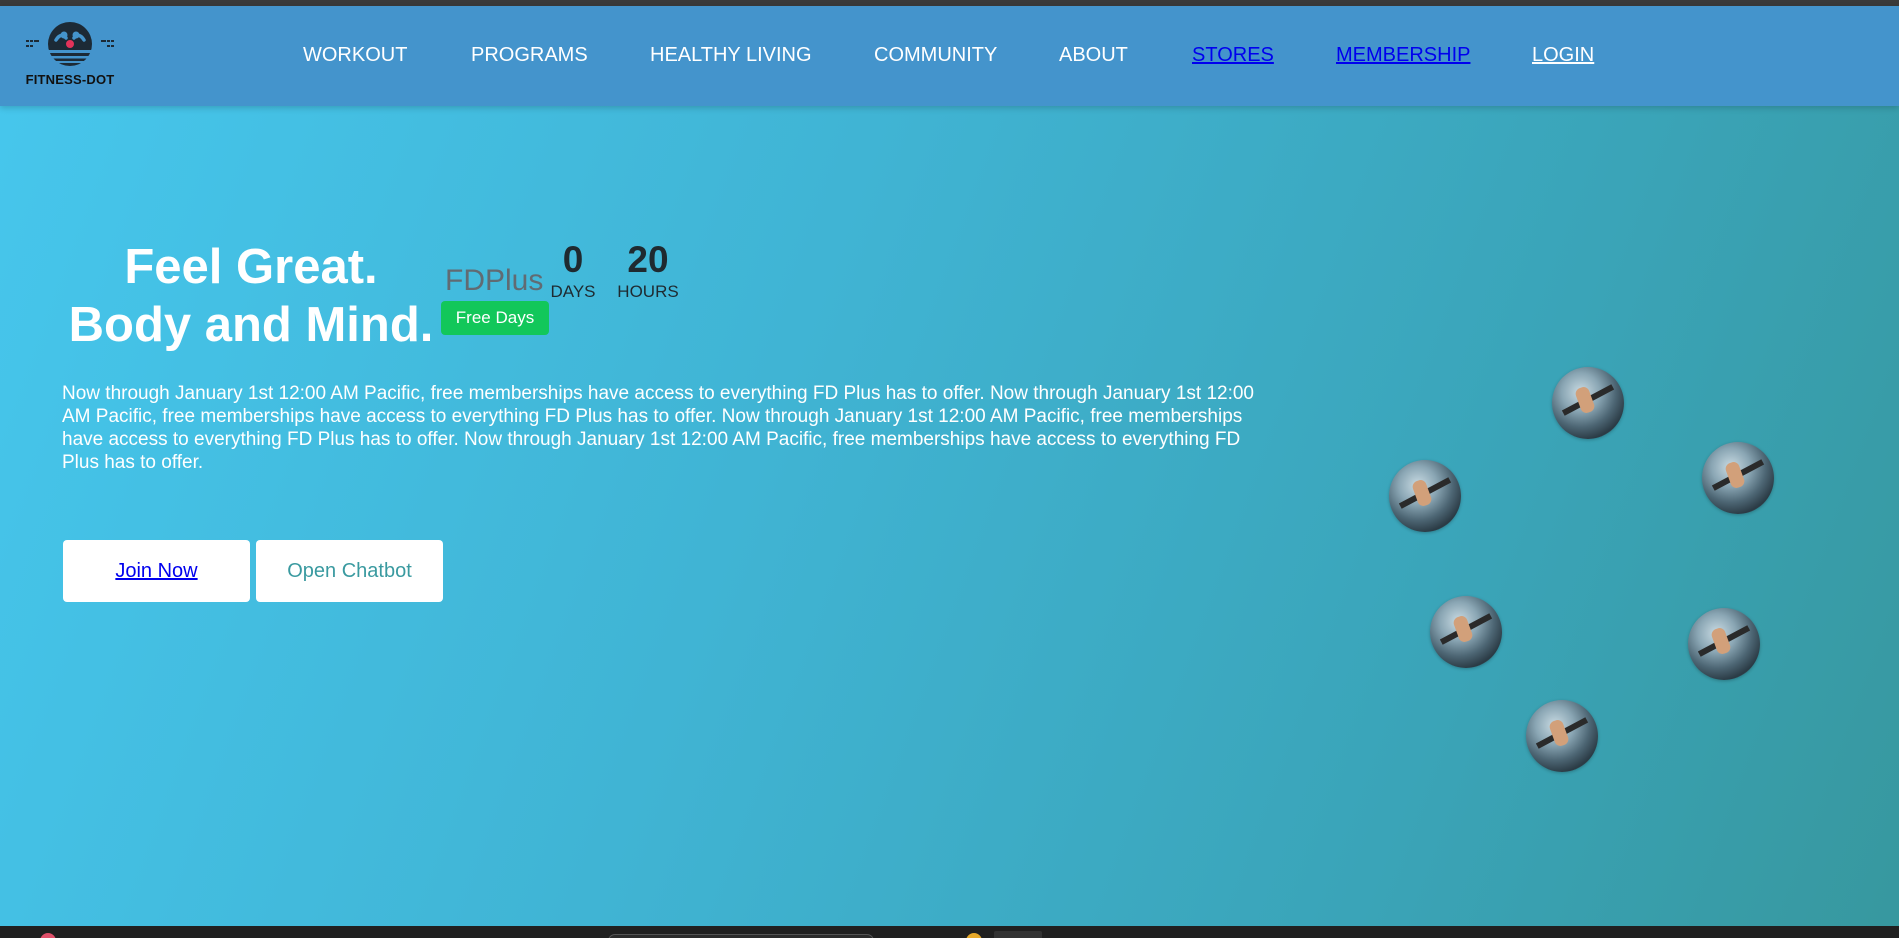 Image resolution: width=1899 pixels, height=938 pixels. I want to click on logo-text: FITNESS-DOT, so click(70, 79).